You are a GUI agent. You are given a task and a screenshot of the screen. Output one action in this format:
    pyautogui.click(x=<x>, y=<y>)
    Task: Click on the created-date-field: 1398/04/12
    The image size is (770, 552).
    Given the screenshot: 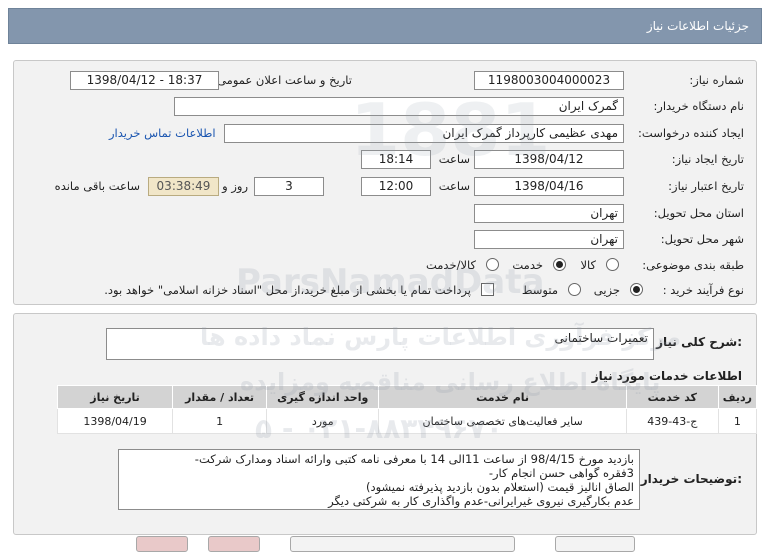 What is the action you would take?
    pyautogui.click(x=549, y=159)
    